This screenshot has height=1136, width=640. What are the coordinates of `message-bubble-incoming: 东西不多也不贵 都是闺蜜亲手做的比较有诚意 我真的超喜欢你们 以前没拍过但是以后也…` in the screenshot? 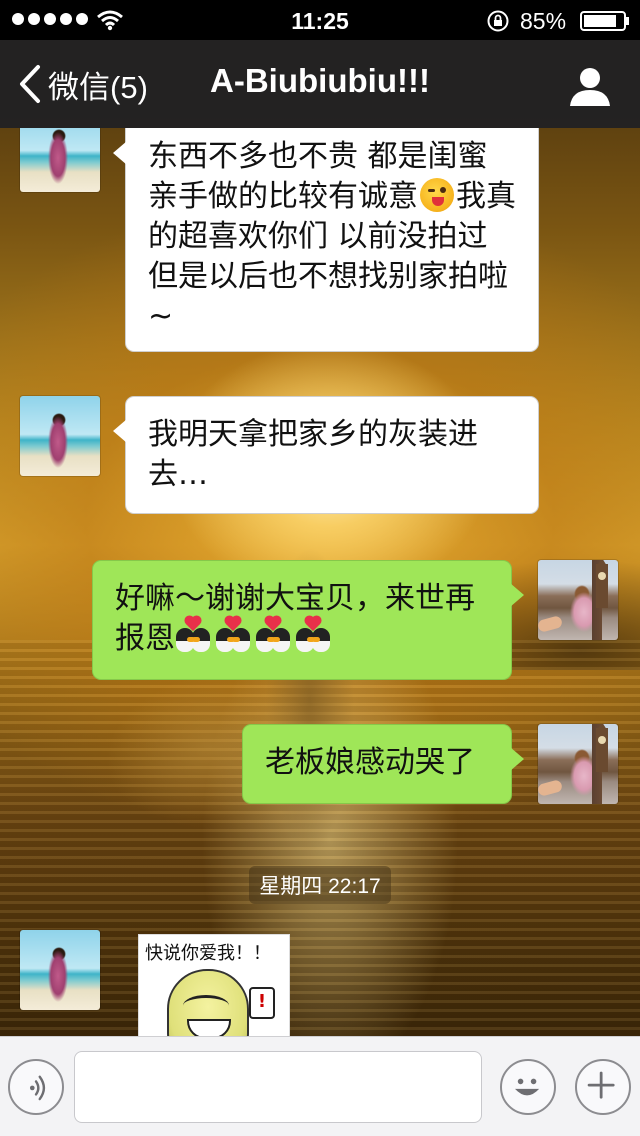 It's located at (326, 240).